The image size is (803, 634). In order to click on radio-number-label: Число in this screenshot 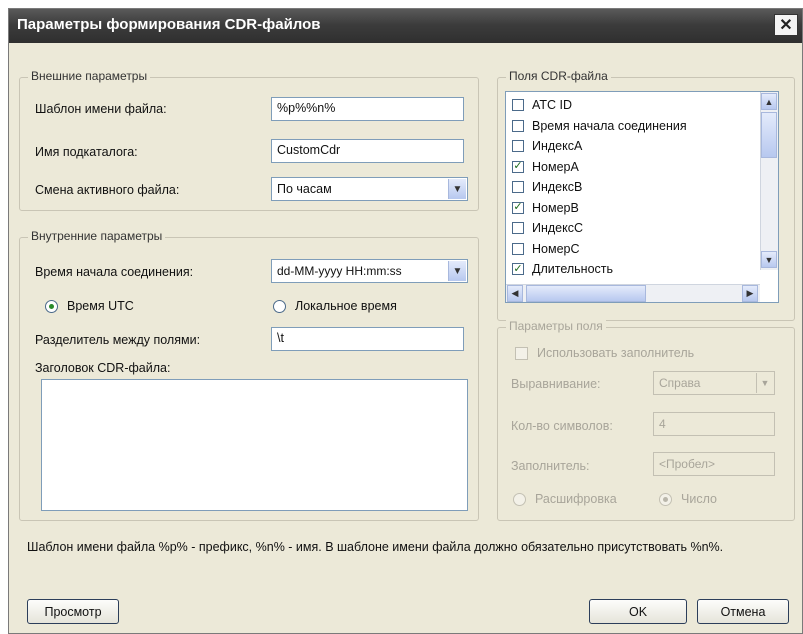, I will do `click(699, 499)`.